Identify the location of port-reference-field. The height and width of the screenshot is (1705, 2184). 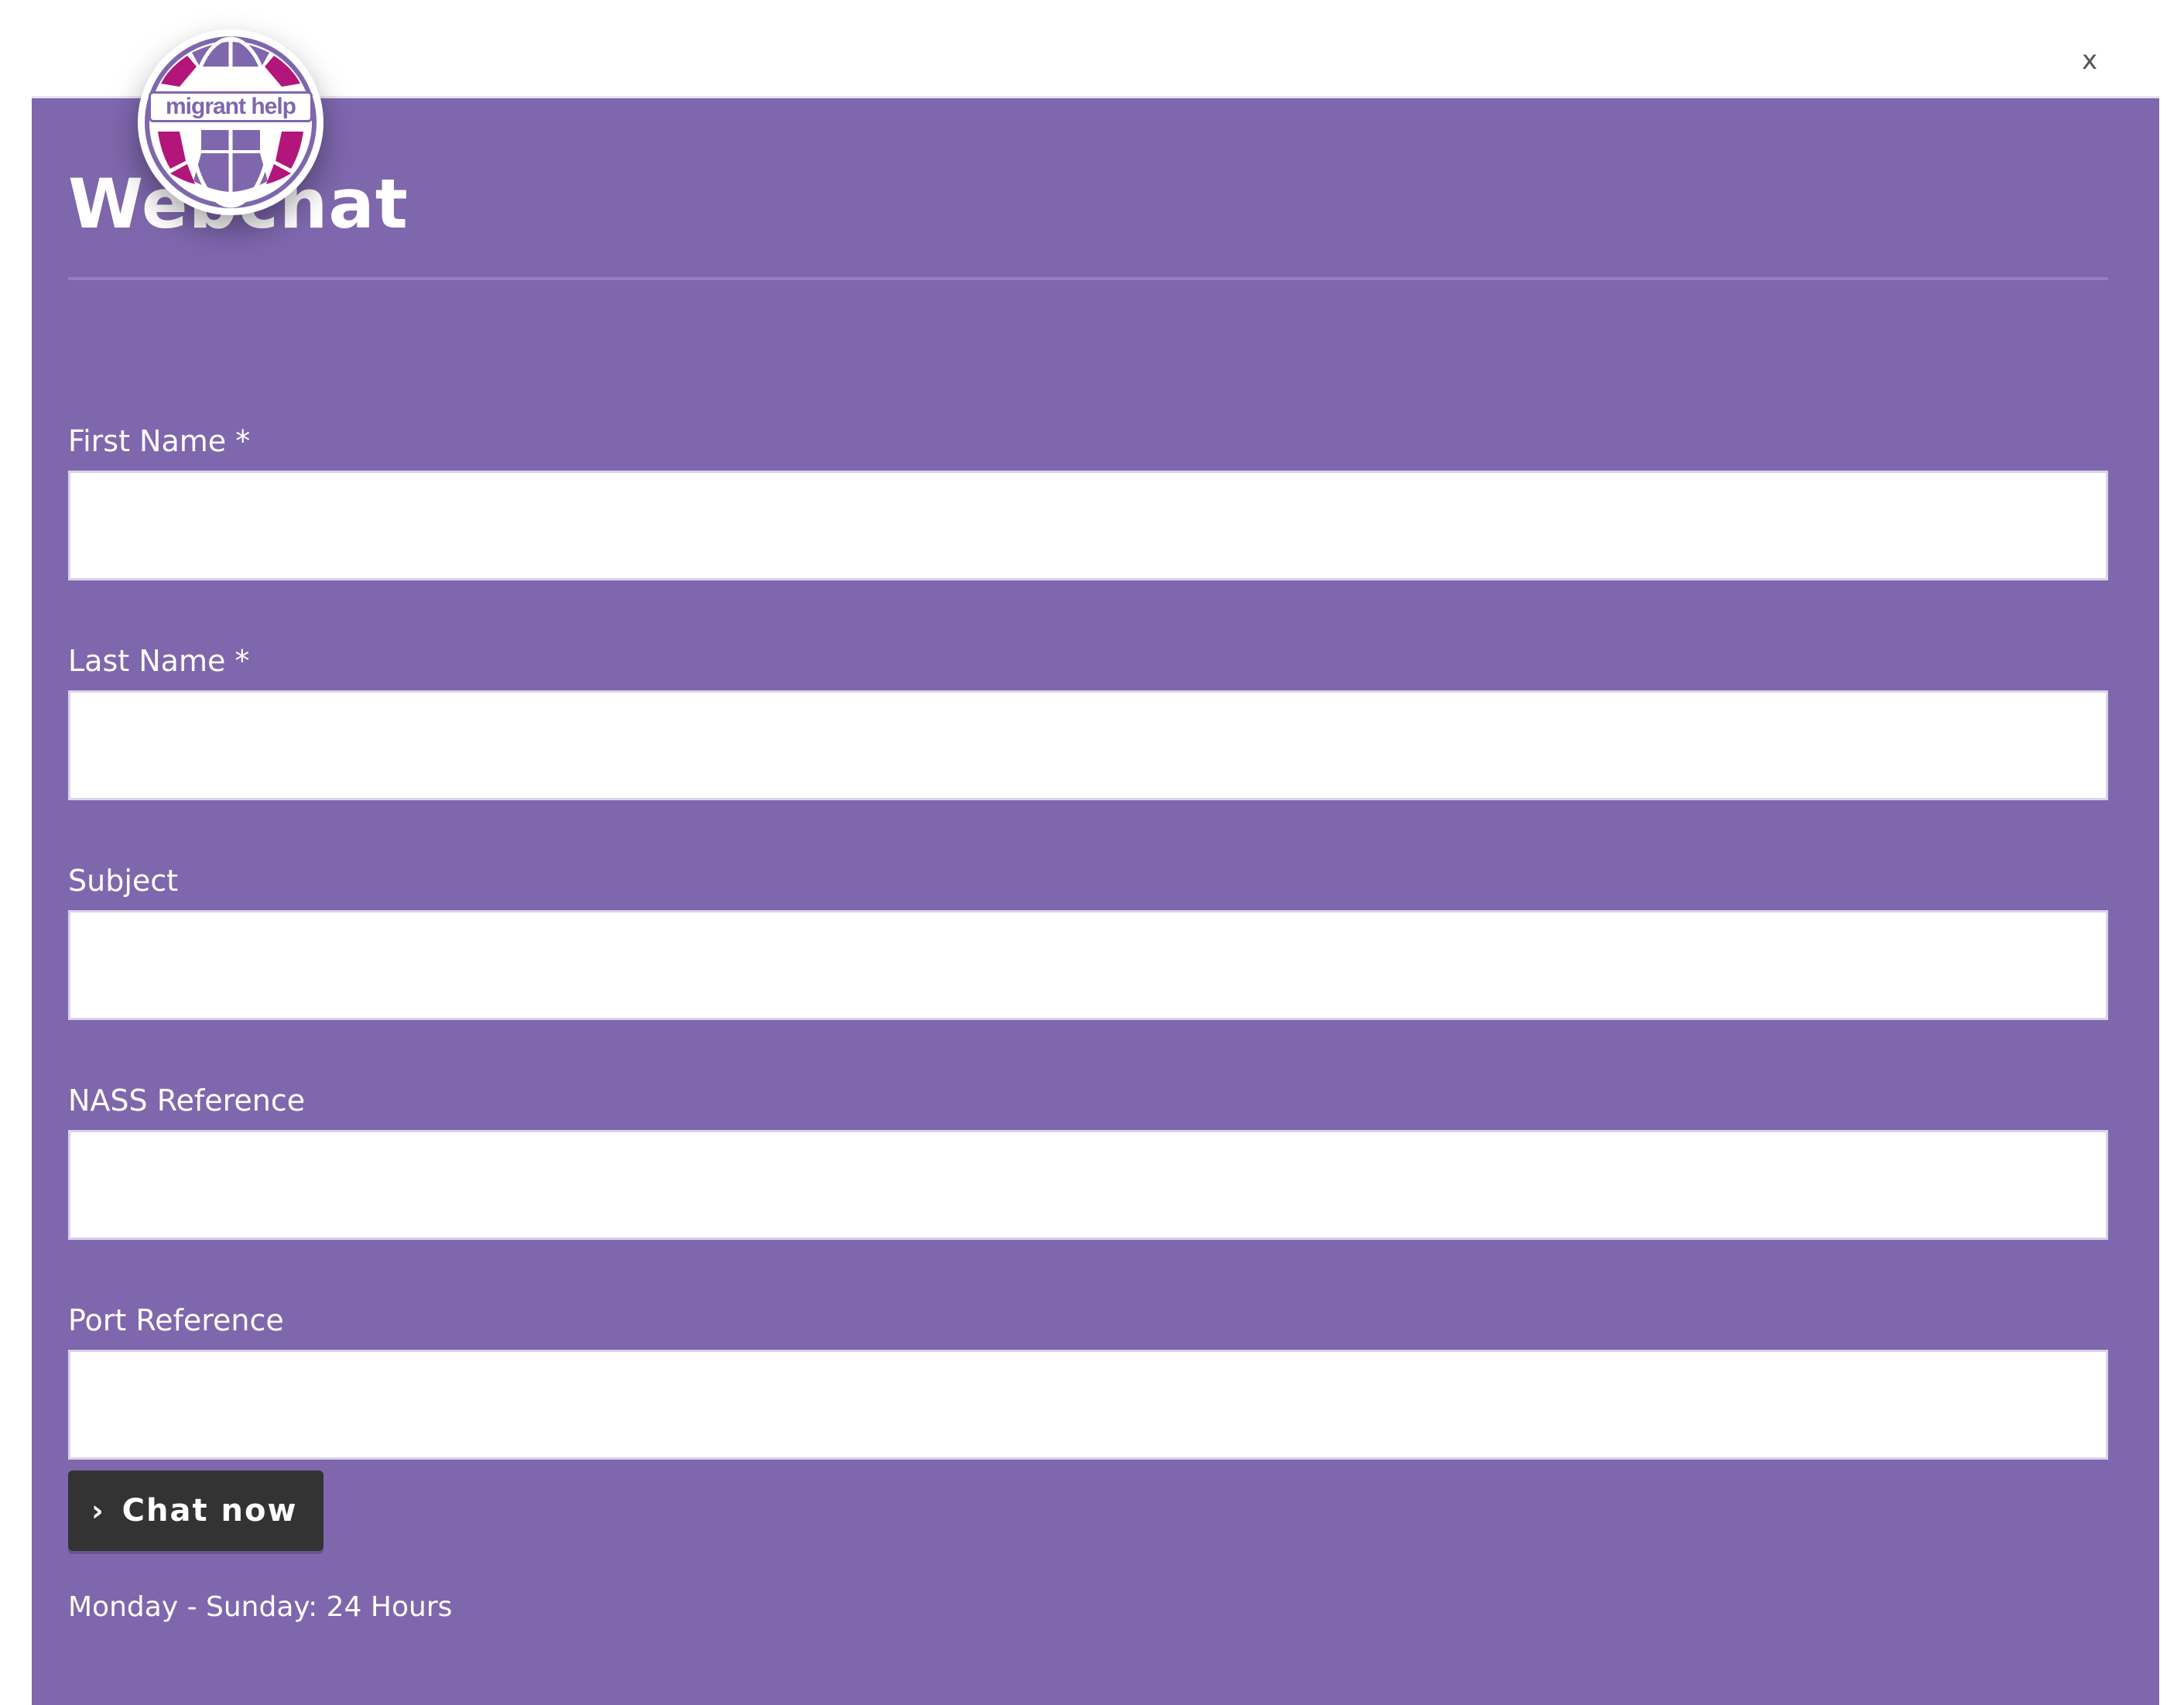
(1088, 1405).